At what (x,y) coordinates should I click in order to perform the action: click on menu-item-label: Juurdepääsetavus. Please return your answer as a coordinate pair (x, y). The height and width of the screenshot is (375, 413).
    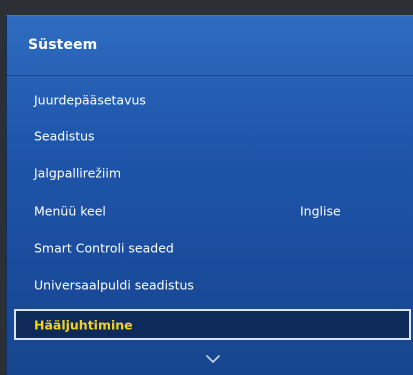
    Looking at the image, I should click on (90, 100).